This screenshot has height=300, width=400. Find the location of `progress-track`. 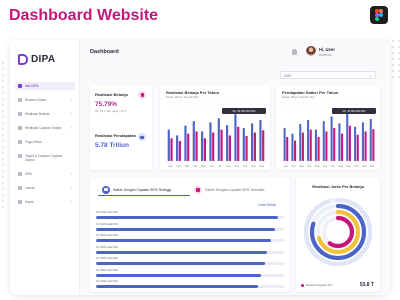

progress-track is located at coordinates (190, 252).